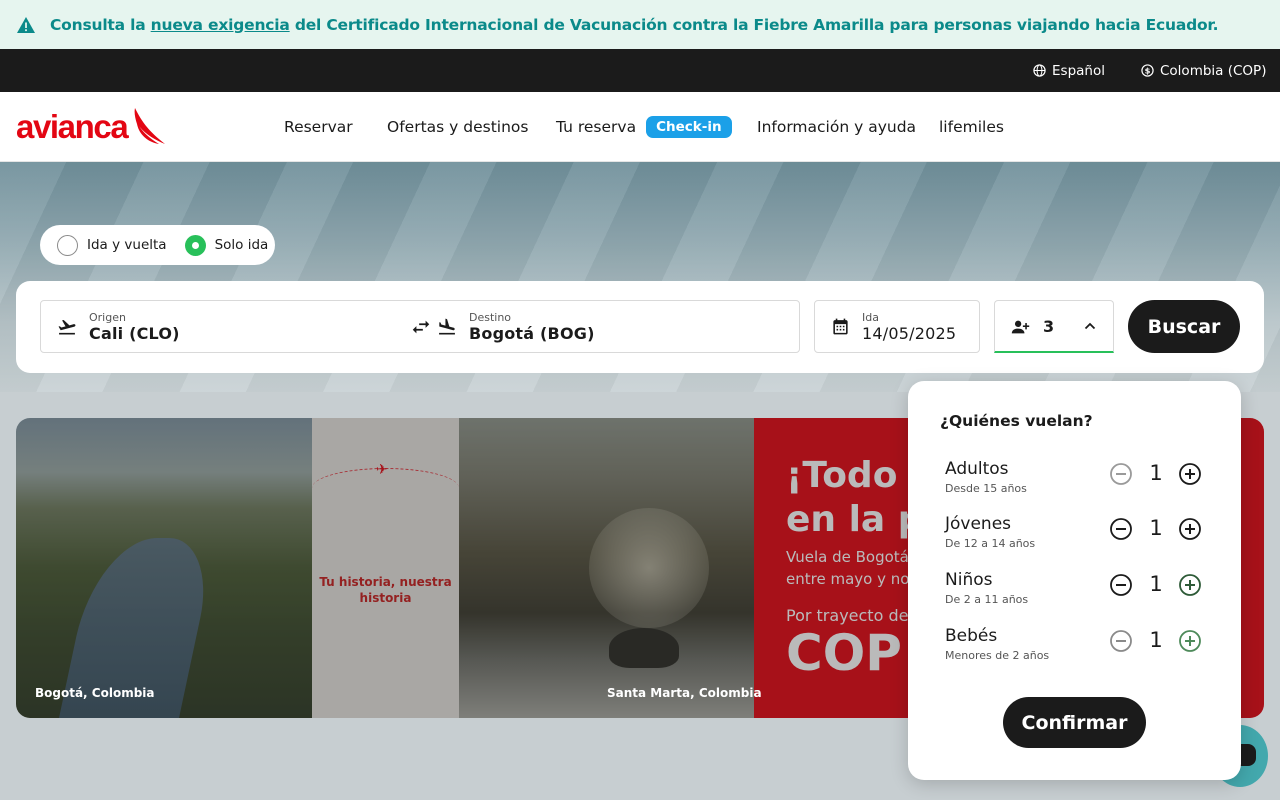 This screenshot has height=800, width=1280. Describe the element at coordinates (1049, 326) in the screenshot. I see `passengers-count: 3` at that location.